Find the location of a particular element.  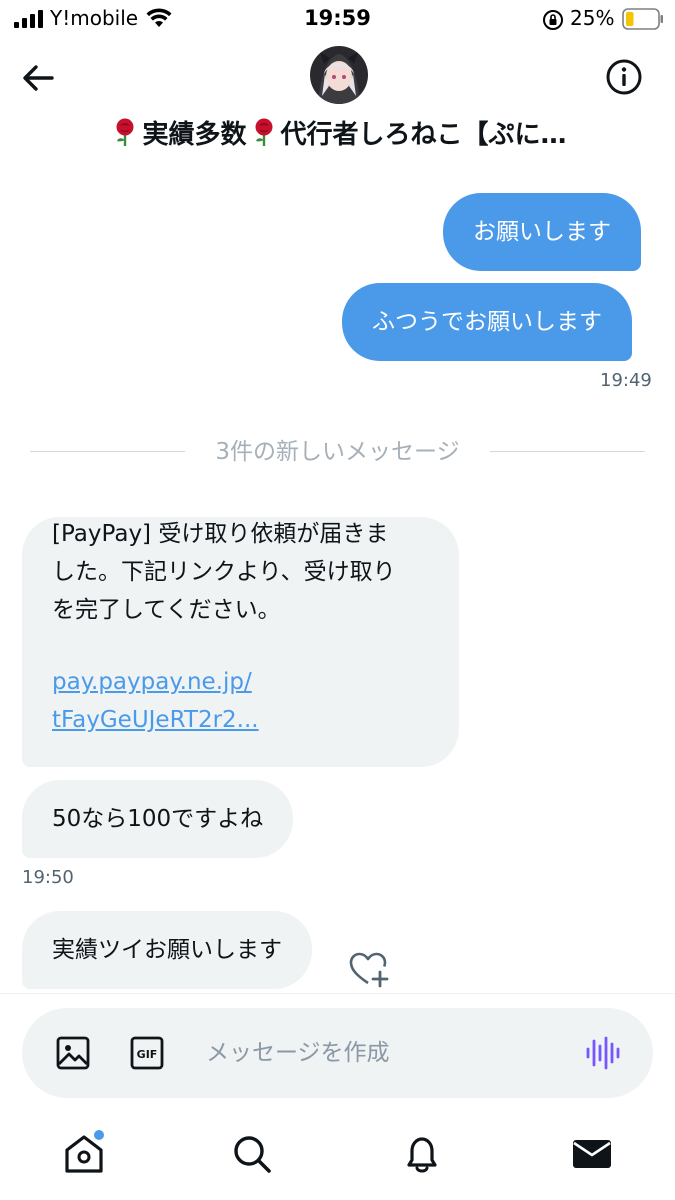

composer-divider is located at coordinates (337, 993).